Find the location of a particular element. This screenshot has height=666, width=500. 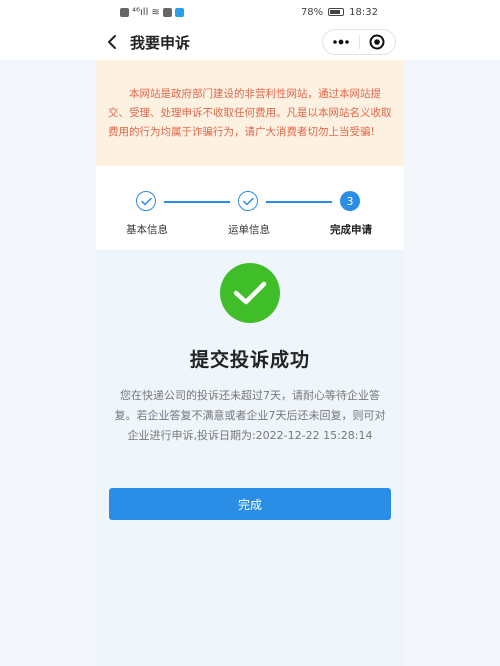

step-label-complete: 完成申请 is located at coordinates (351, 230).